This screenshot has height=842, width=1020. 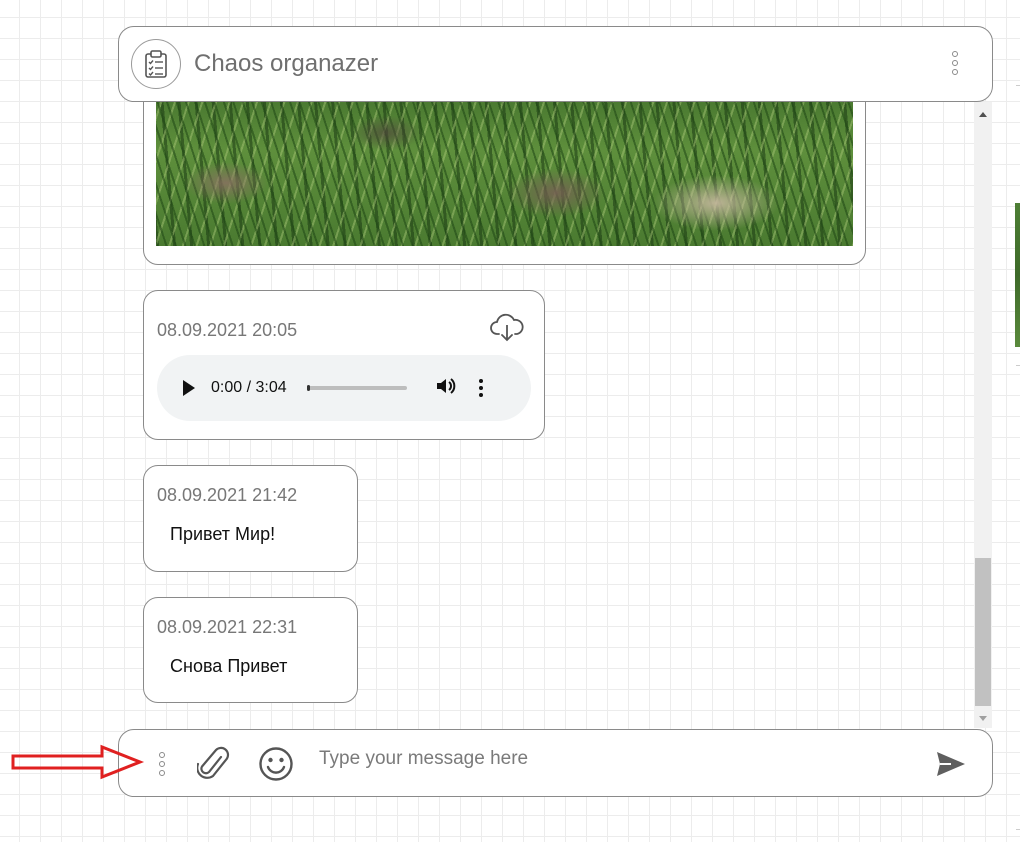 I want to click on message-timestamp: 08.09.2021 22:31, so click(x=227, y=627).